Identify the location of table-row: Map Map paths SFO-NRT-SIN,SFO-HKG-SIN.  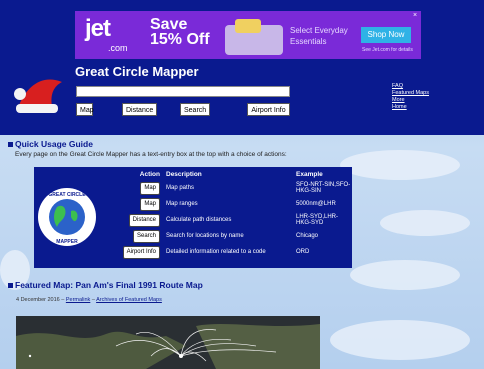
(225, 188).